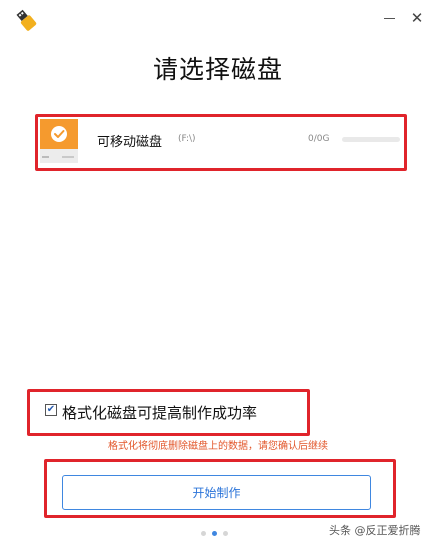 This screenshot has width=436, height=544. I want to click on close-icon: ✕, so click(417, 18).